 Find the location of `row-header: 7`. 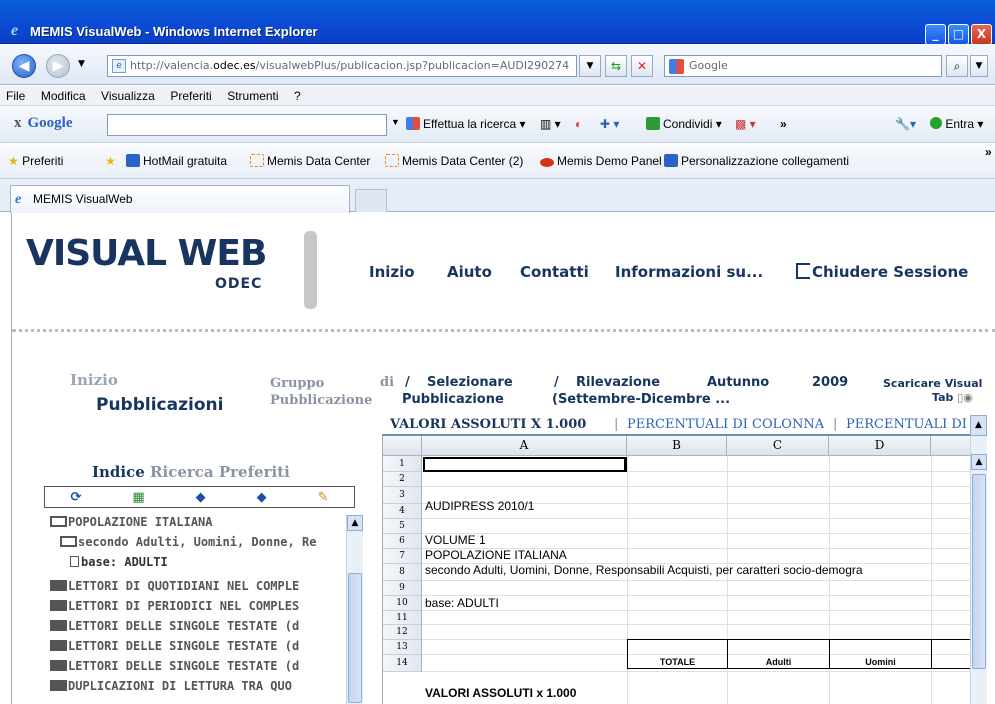

row-header: 7 is located at coordinates (402, 556).